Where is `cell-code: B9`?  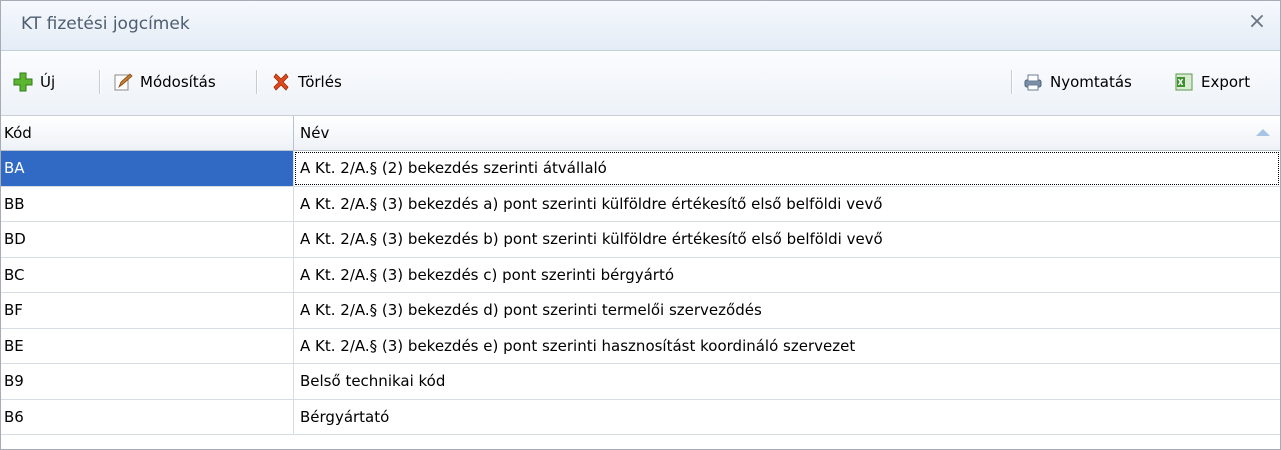
cell-code: B9 is located at coordinates (147, 381).